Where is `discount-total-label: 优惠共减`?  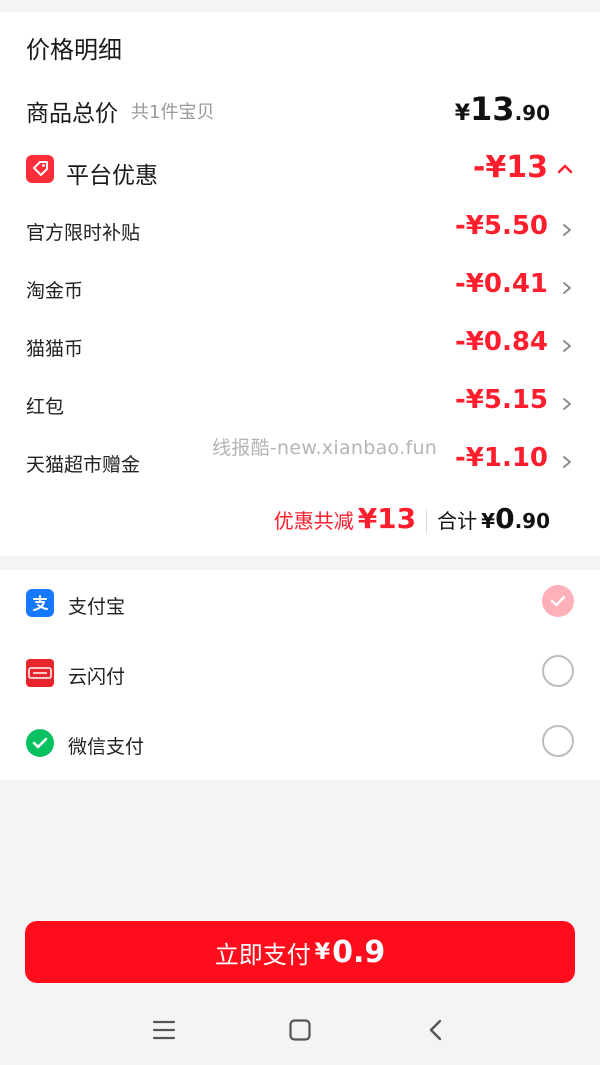 discount-total-label: 优惠共减 is located at coordinates (313, 521).